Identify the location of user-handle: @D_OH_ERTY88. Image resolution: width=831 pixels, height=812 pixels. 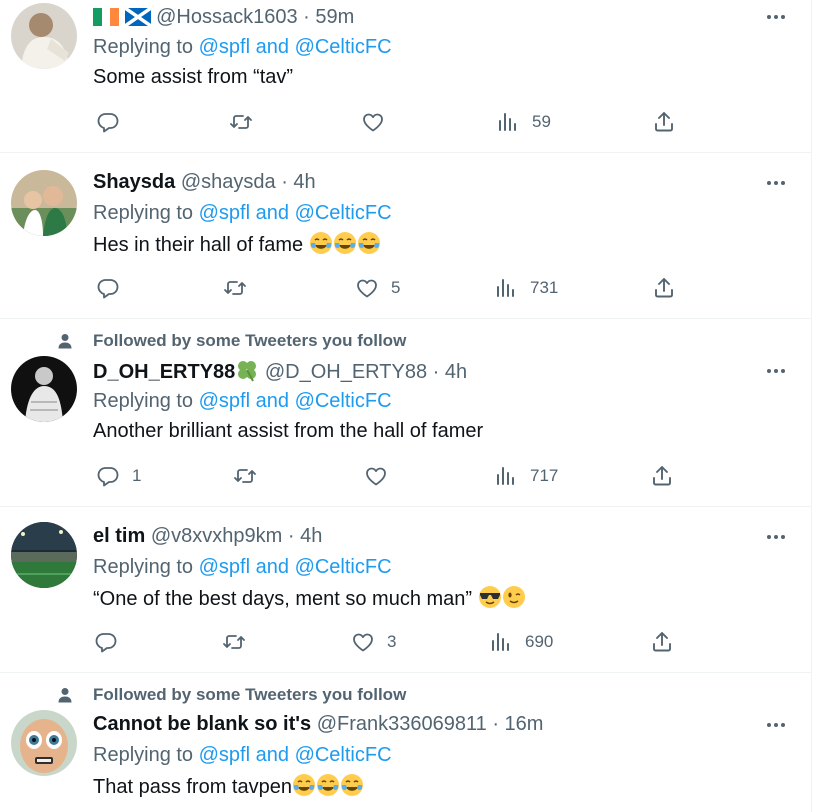
(346, 372).